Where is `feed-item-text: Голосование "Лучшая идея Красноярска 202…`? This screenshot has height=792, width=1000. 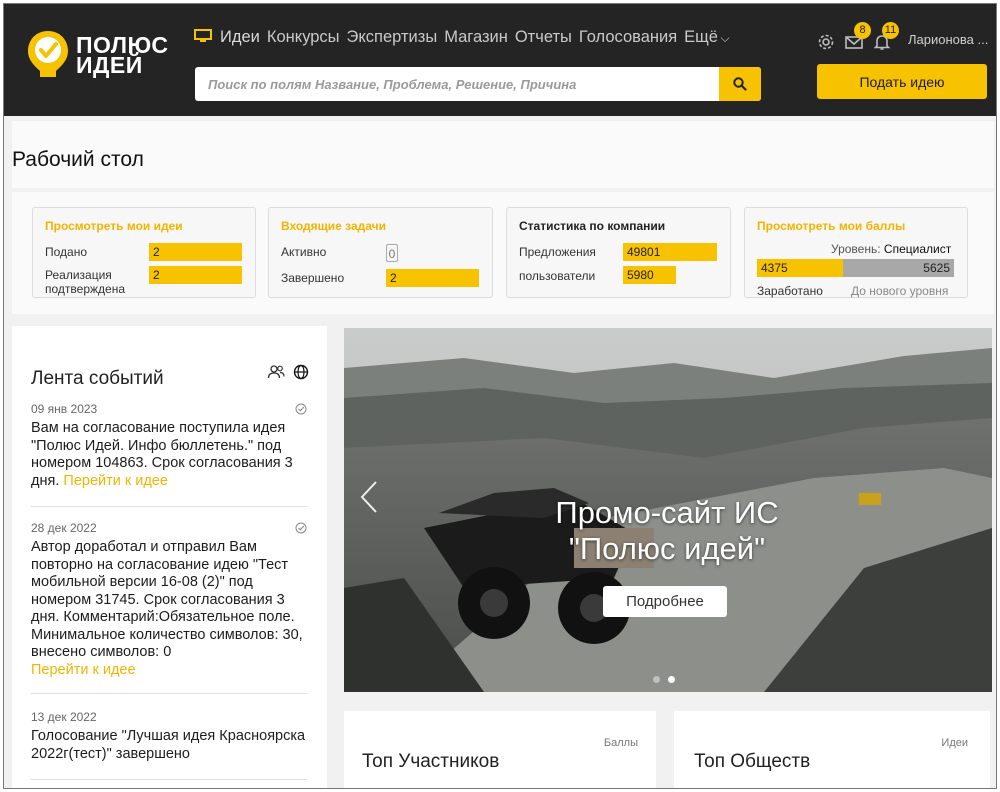
feed-item-text: Голосование "Лучшая идея Красноярска 202… is located at coordinates (168, 745).